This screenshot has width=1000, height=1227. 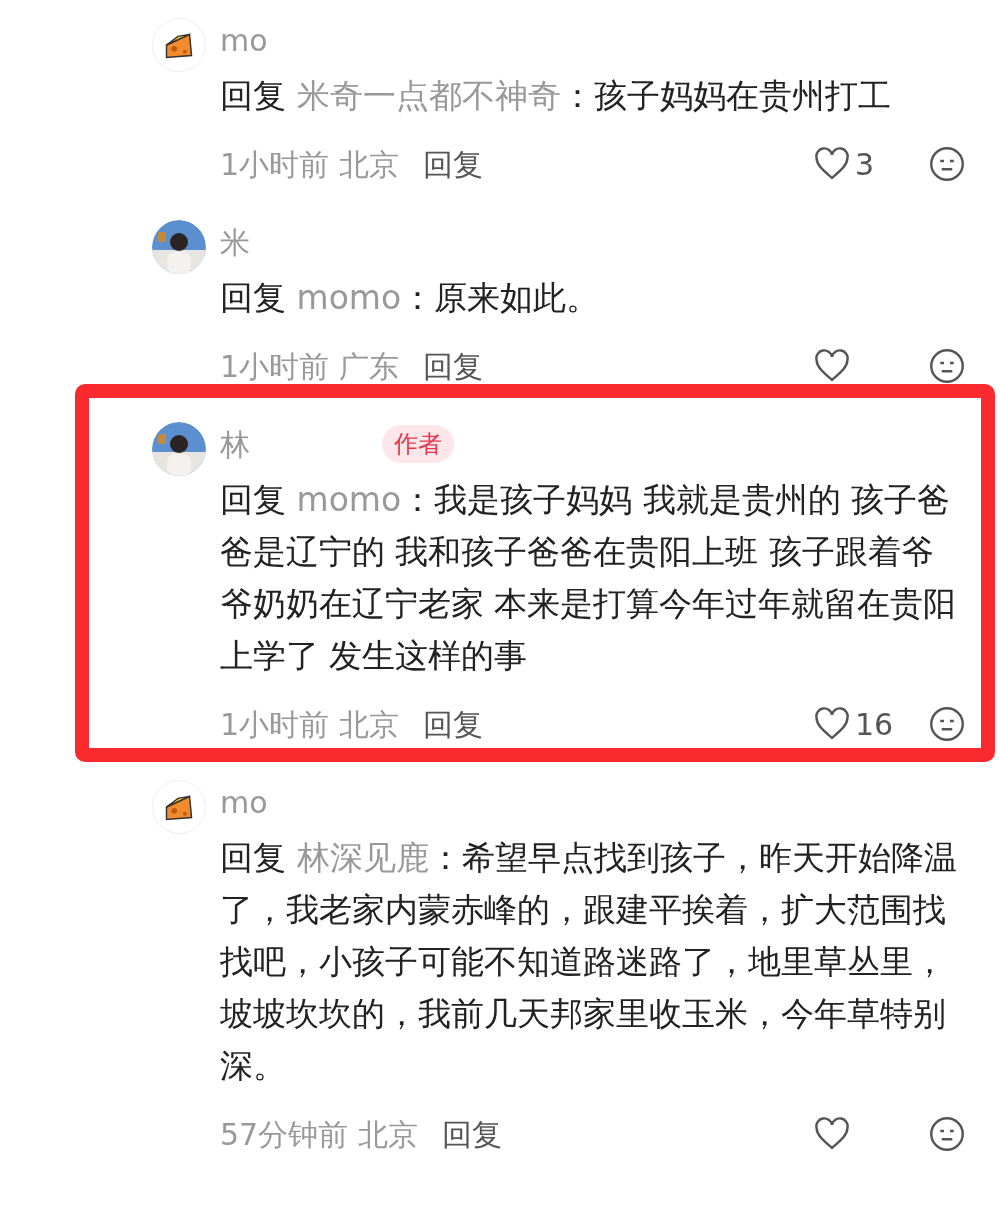 I want to click on like-count: 3, so click(x=865, y=164).